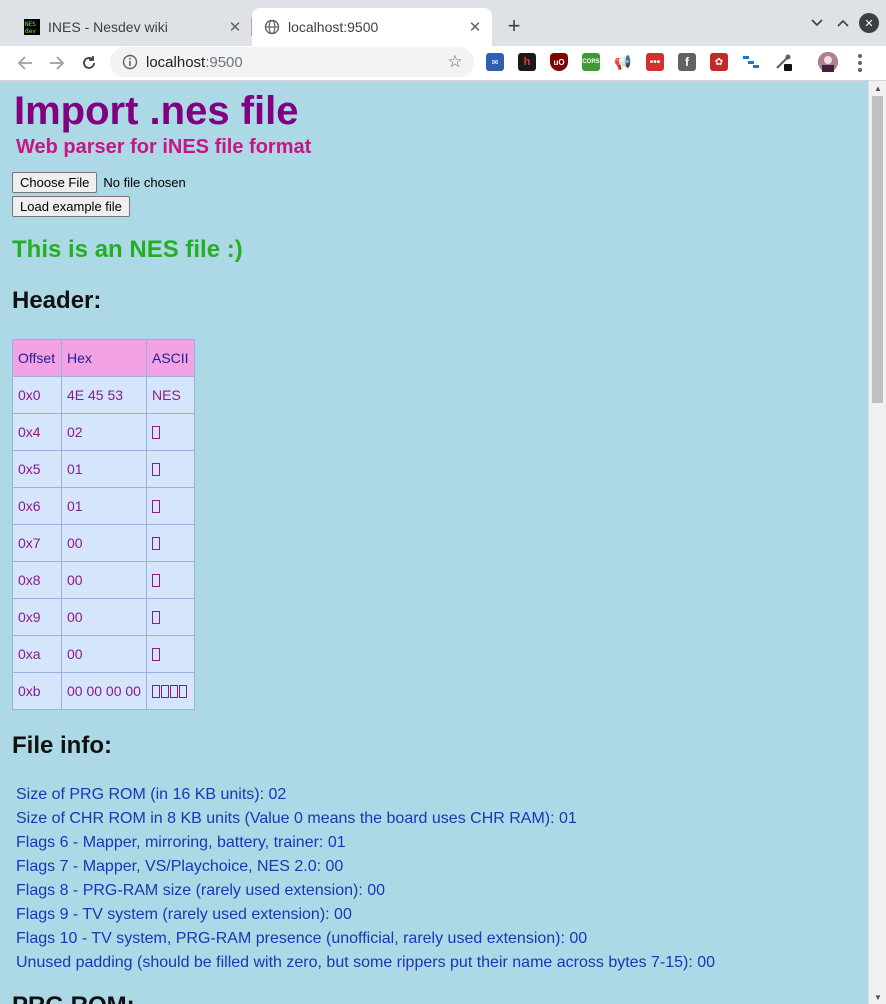 The height and width of the screenshot is (1004, 886). I want to click on kebab-menu-icon, so click(860, 63).